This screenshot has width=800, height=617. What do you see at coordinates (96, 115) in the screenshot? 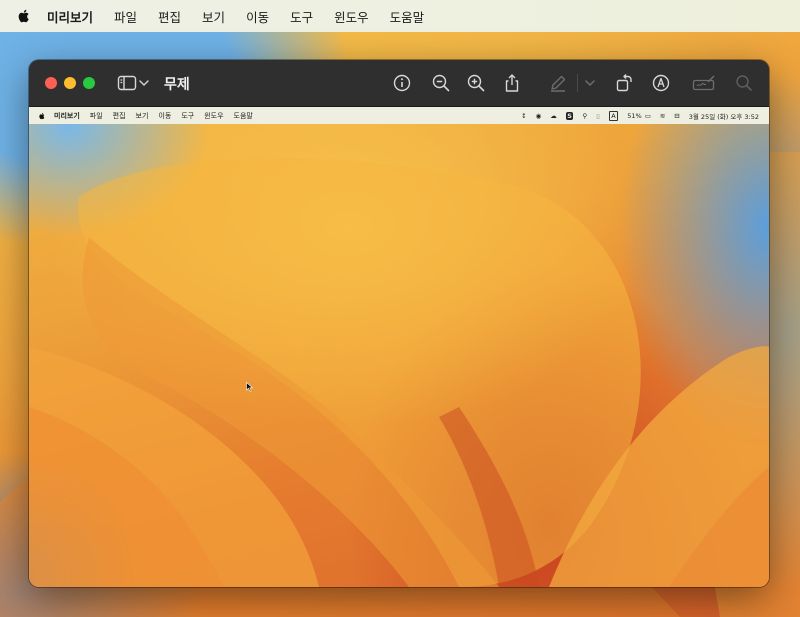
I see `captured-menu-item: 파일` at bounding box center [96, 115].